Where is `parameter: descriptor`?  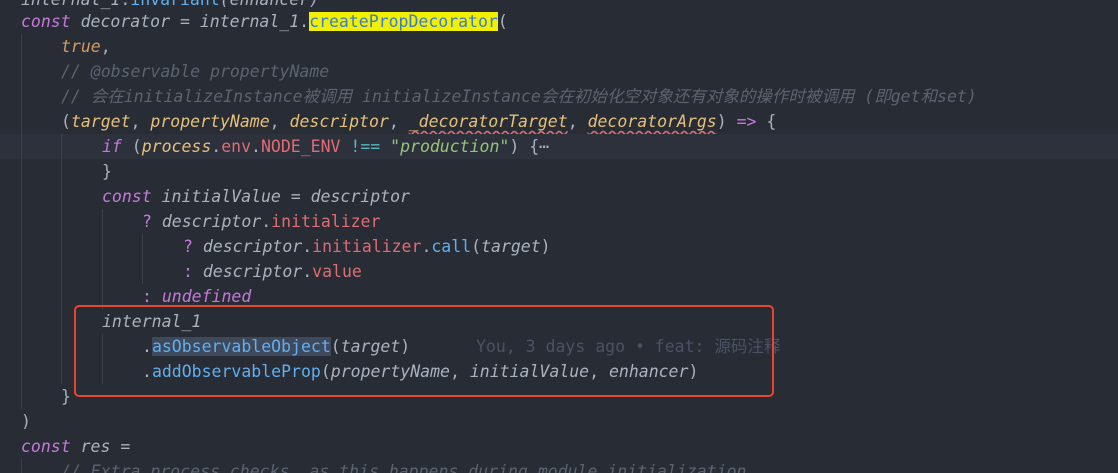 parameter: descriptor is located at coordinates (339, 121).